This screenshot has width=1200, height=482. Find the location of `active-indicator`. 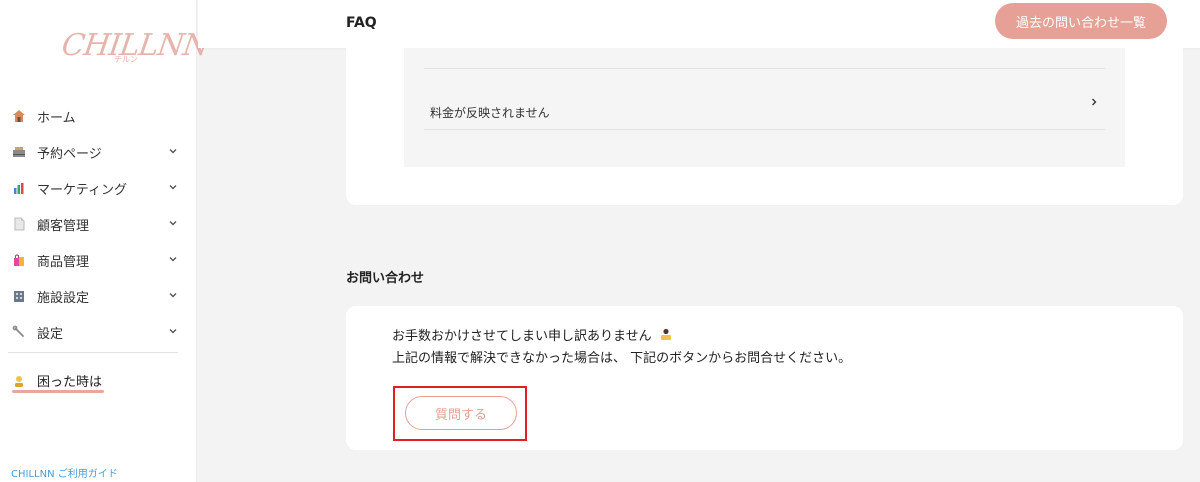

active-indicator is located at coordinates (58, 391).